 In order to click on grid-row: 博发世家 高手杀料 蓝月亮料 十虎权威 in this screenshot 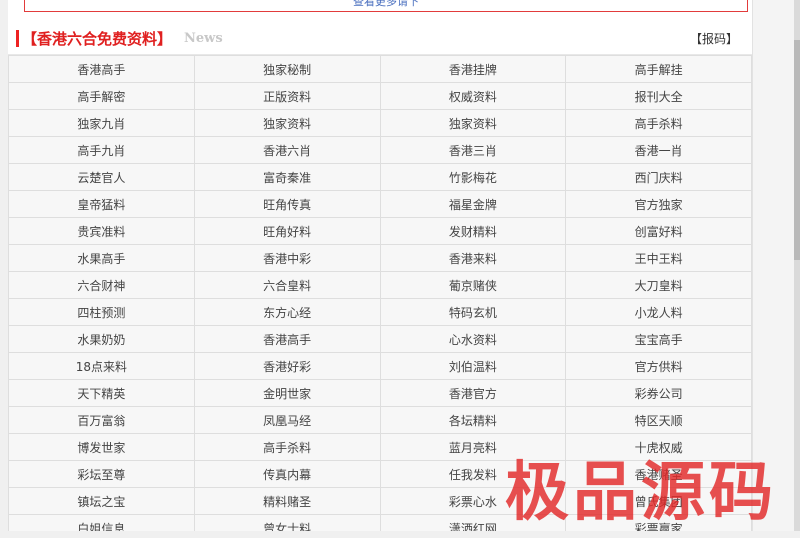, I will do `click(380, 447)`.